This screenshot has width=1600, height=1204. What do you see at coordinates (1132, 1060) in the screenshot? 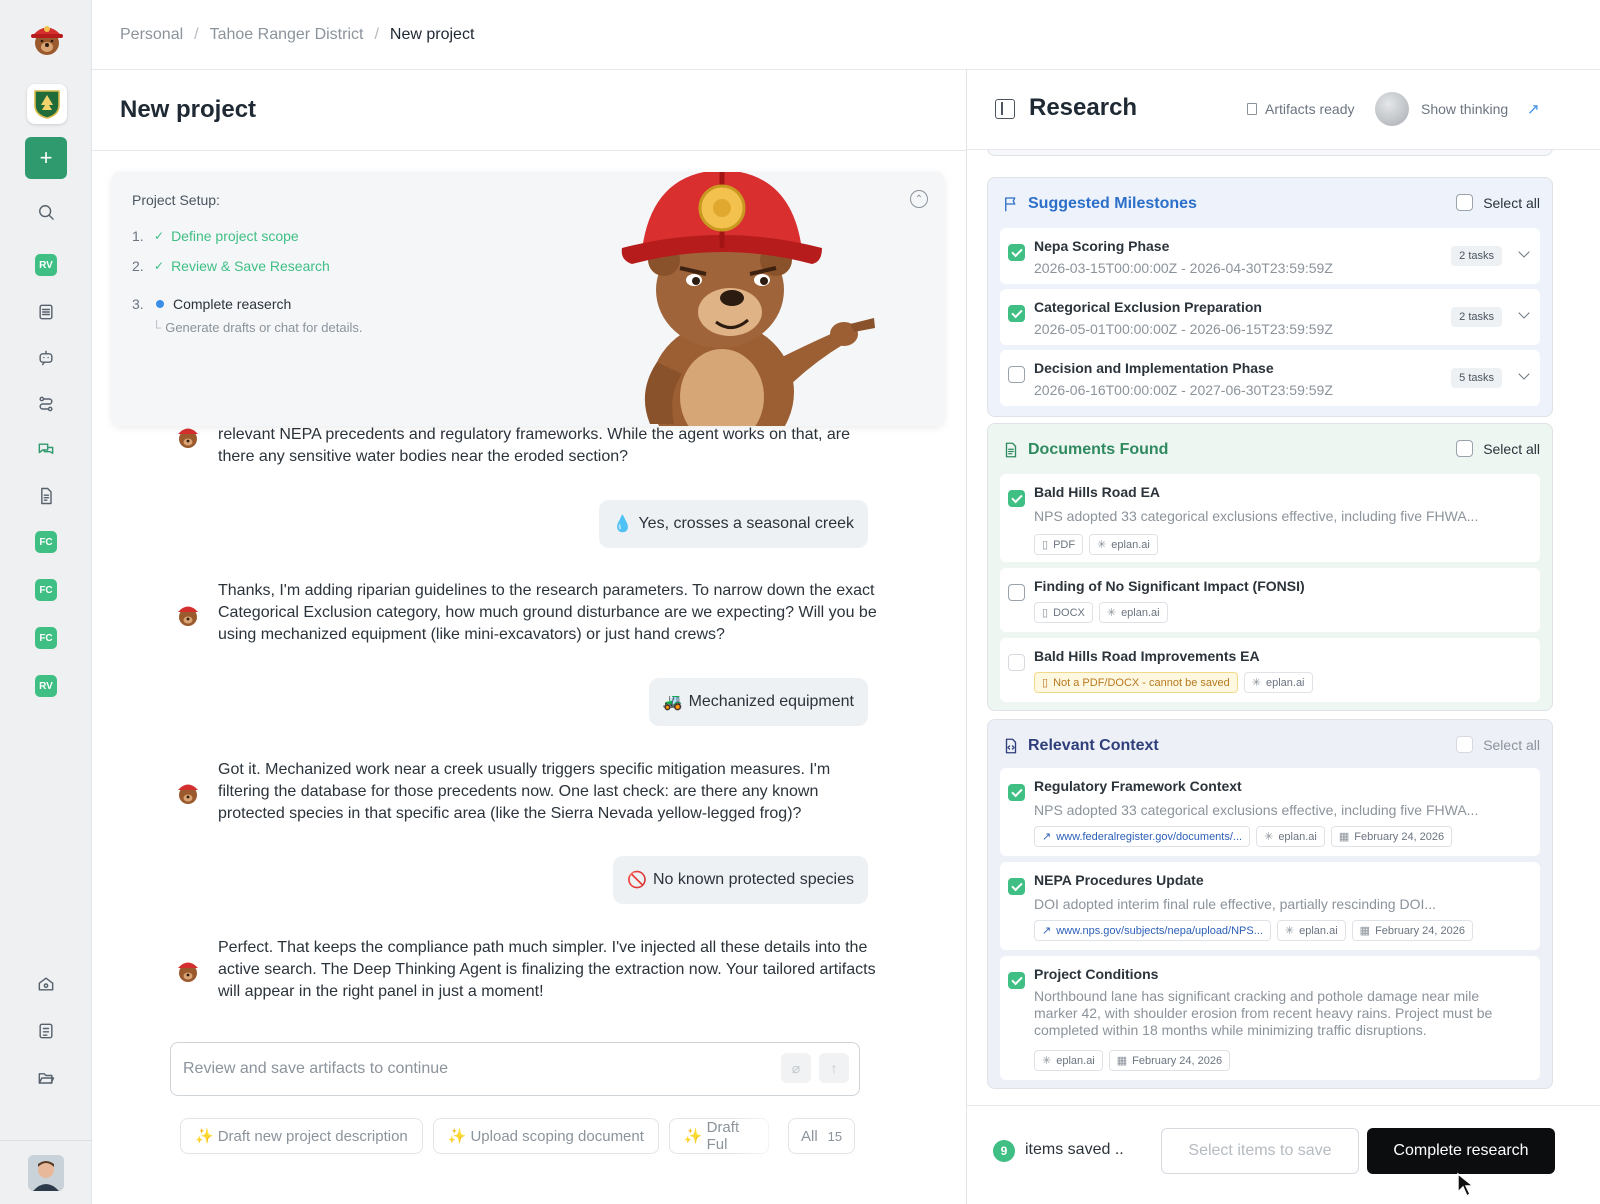
I see `context-item-tags: ✳ eplan.ai ▦ February 24, 2026` at bounding box center [1132, 1060].